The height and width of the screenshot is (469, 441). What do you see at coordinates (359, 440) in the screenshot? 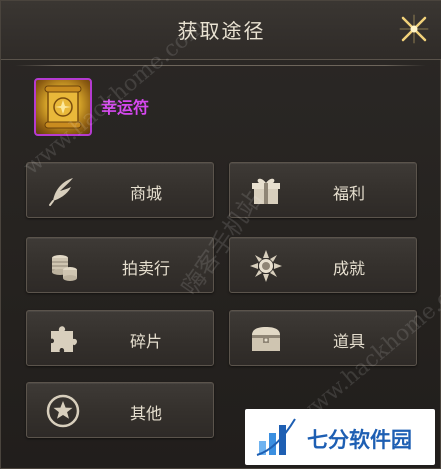
I see `logo-text: 七分软件园` at bounding box center [359, 440].